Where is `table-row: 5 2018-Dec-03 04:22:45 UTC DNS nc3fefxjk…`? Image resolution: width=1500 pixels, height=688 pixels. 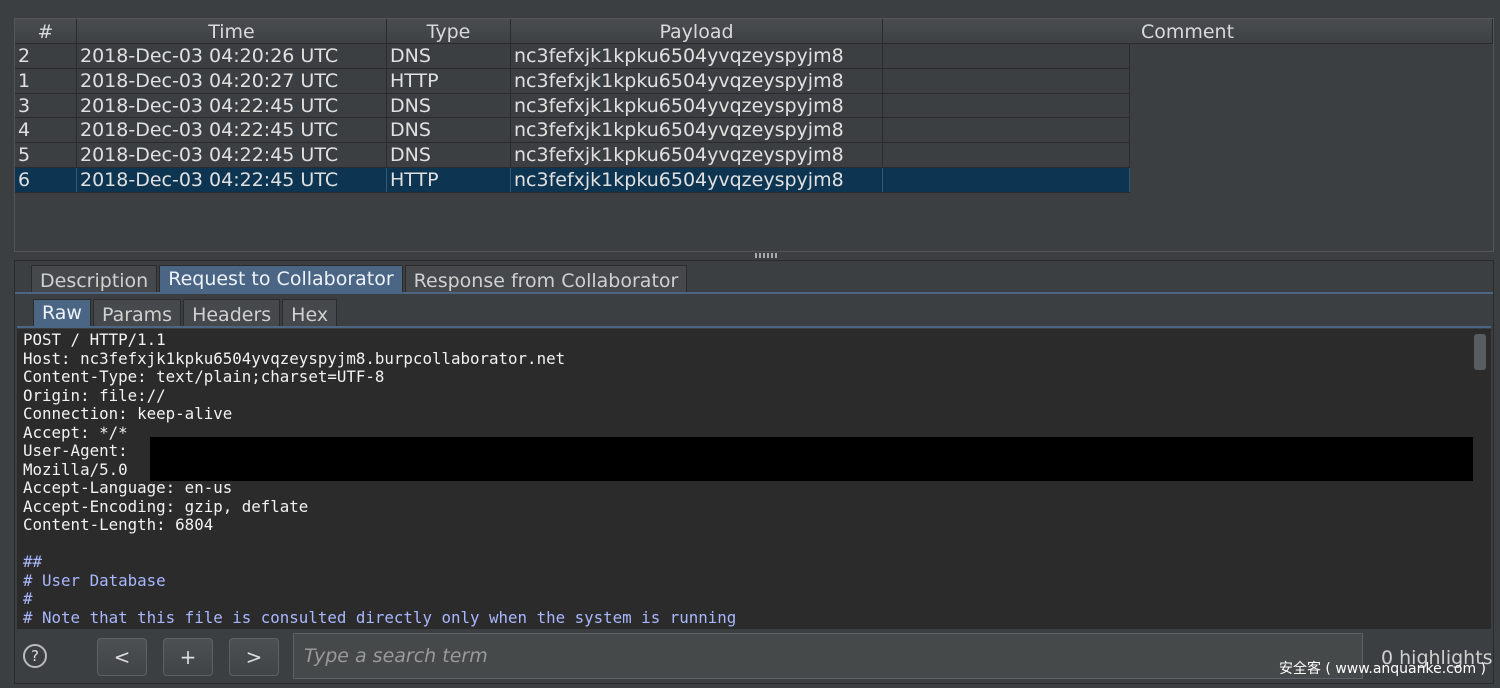 table-row: 5 2018-Dec-03 04:22:45 UTC DNS nc3fefxjk… is located at coordinates (572, 155).